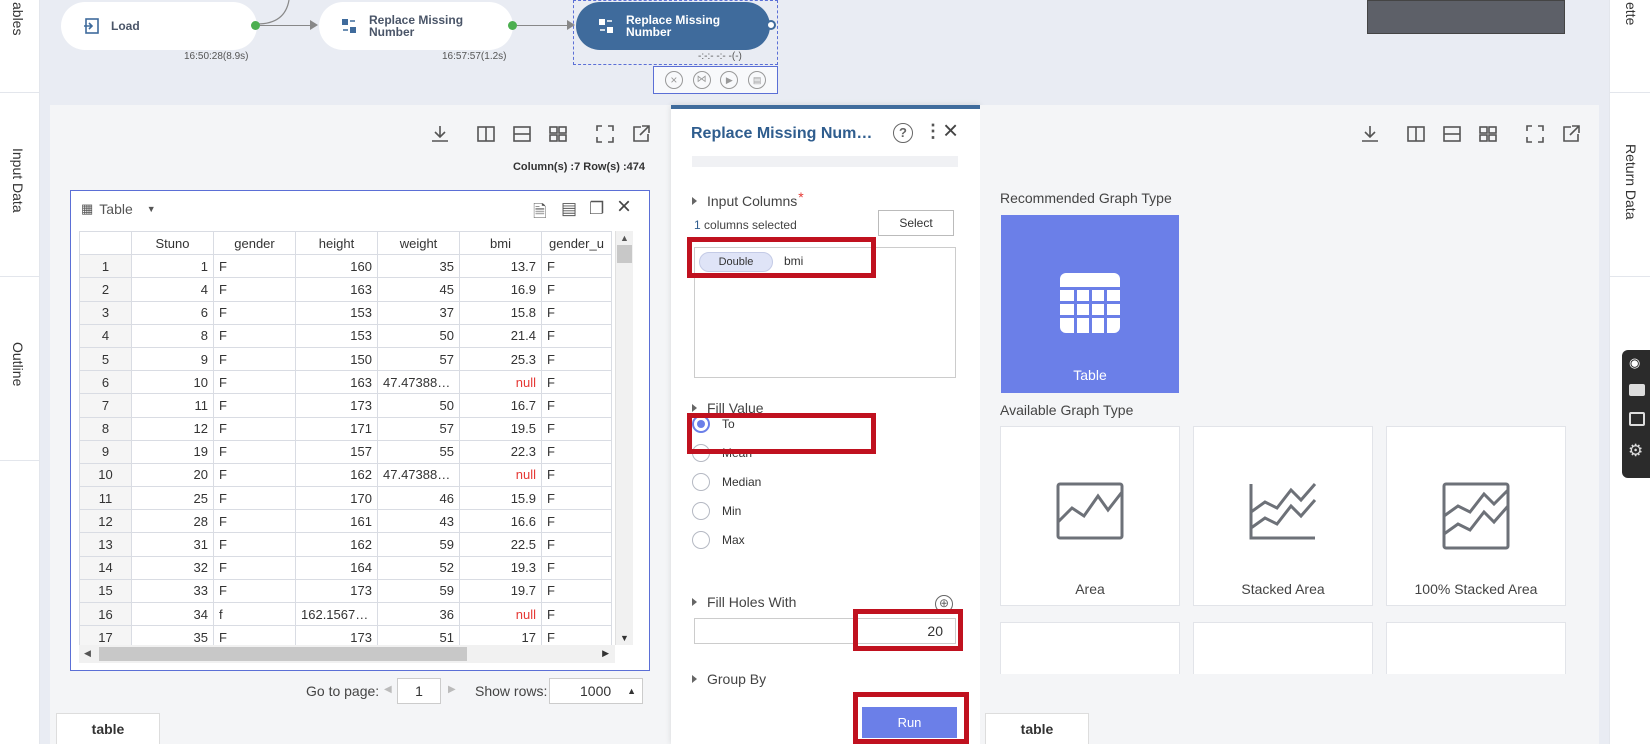 The height and width of the screenshot is (744, 1650). I want to click on group-by-section: Group By, so click(729, 679).